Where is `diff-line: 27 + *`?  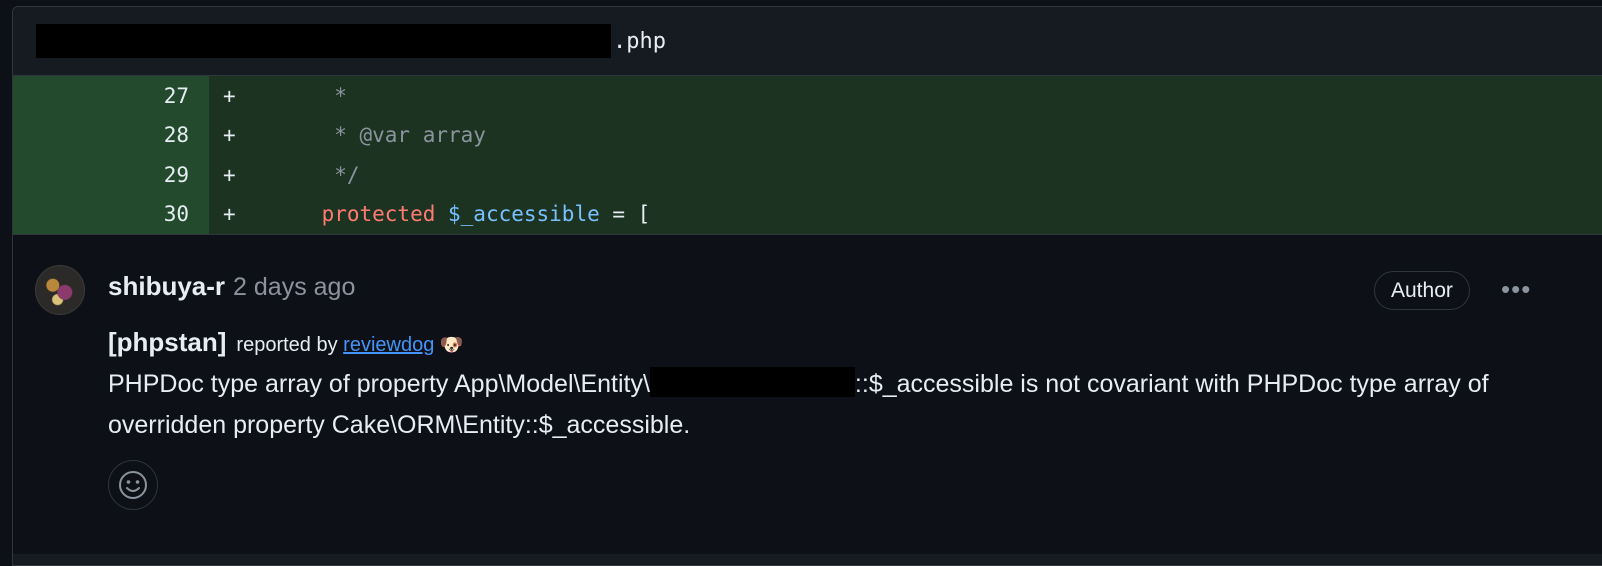
diff-line: 27 + * is located at coordinates (807, 96).